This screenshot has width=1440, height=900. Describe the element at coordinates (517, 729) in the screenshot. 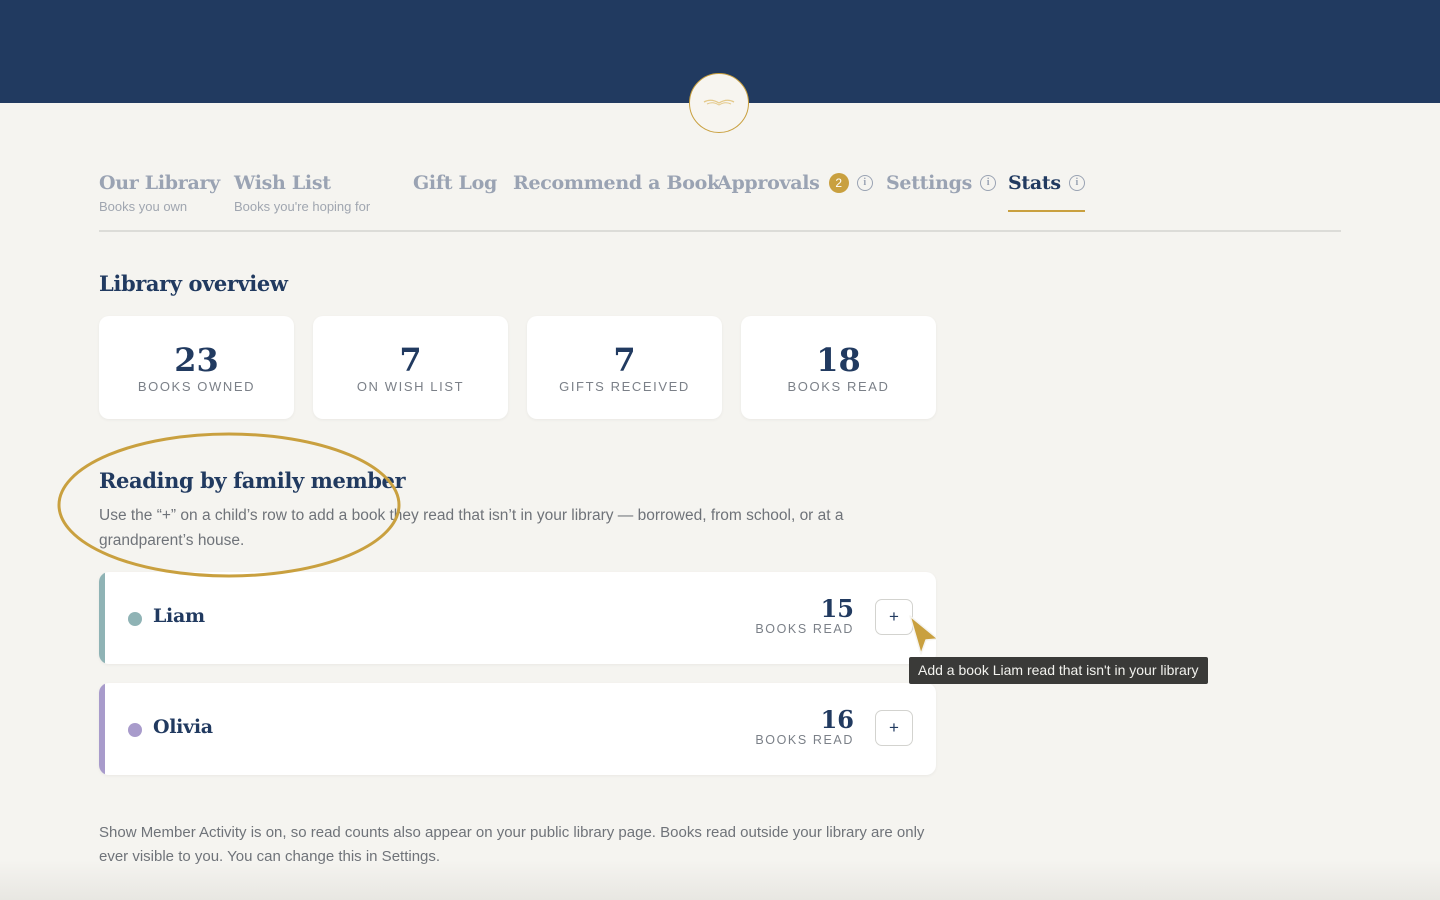

I see `member-row-olivia: Olivia 16 BOOKS READ +` at that location.